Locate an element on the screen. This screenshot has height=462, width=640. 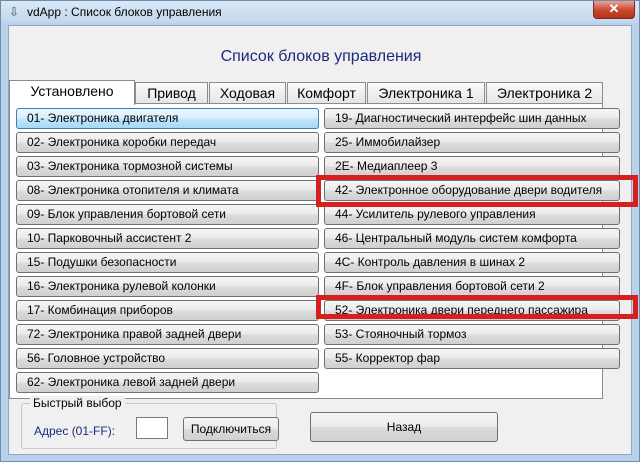
module-button-53: 53- Стояночный тормоз is located at coordinates (472, 334).